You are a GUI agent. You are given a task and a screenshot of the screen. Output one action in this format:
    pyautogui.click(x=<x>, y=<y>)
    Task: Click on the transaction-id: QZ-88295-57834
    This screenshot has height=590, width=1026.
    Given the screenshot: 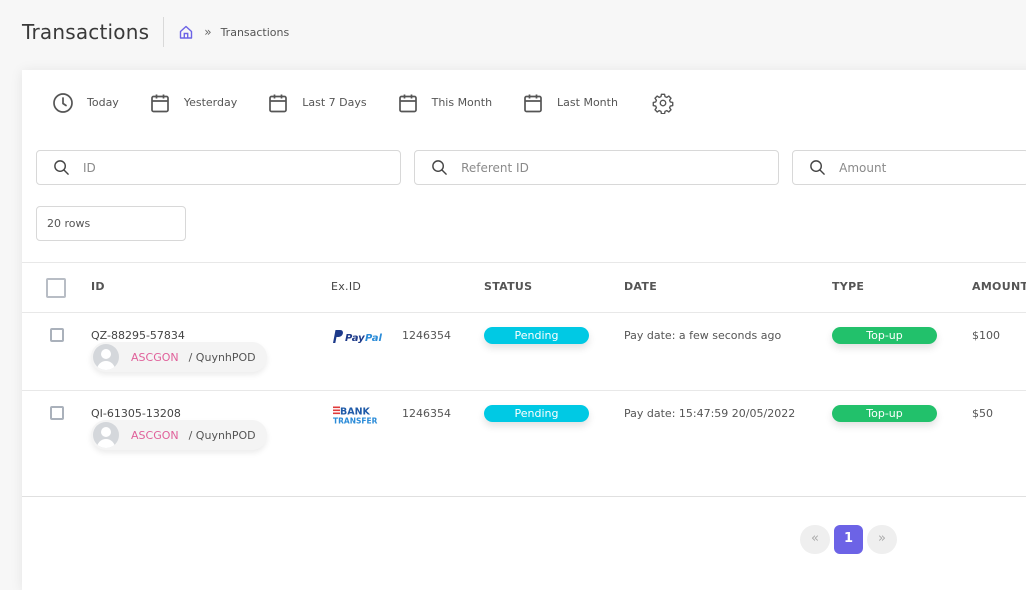 What is the action you would take?
    pyautogui.click(x=138, y=335)
    